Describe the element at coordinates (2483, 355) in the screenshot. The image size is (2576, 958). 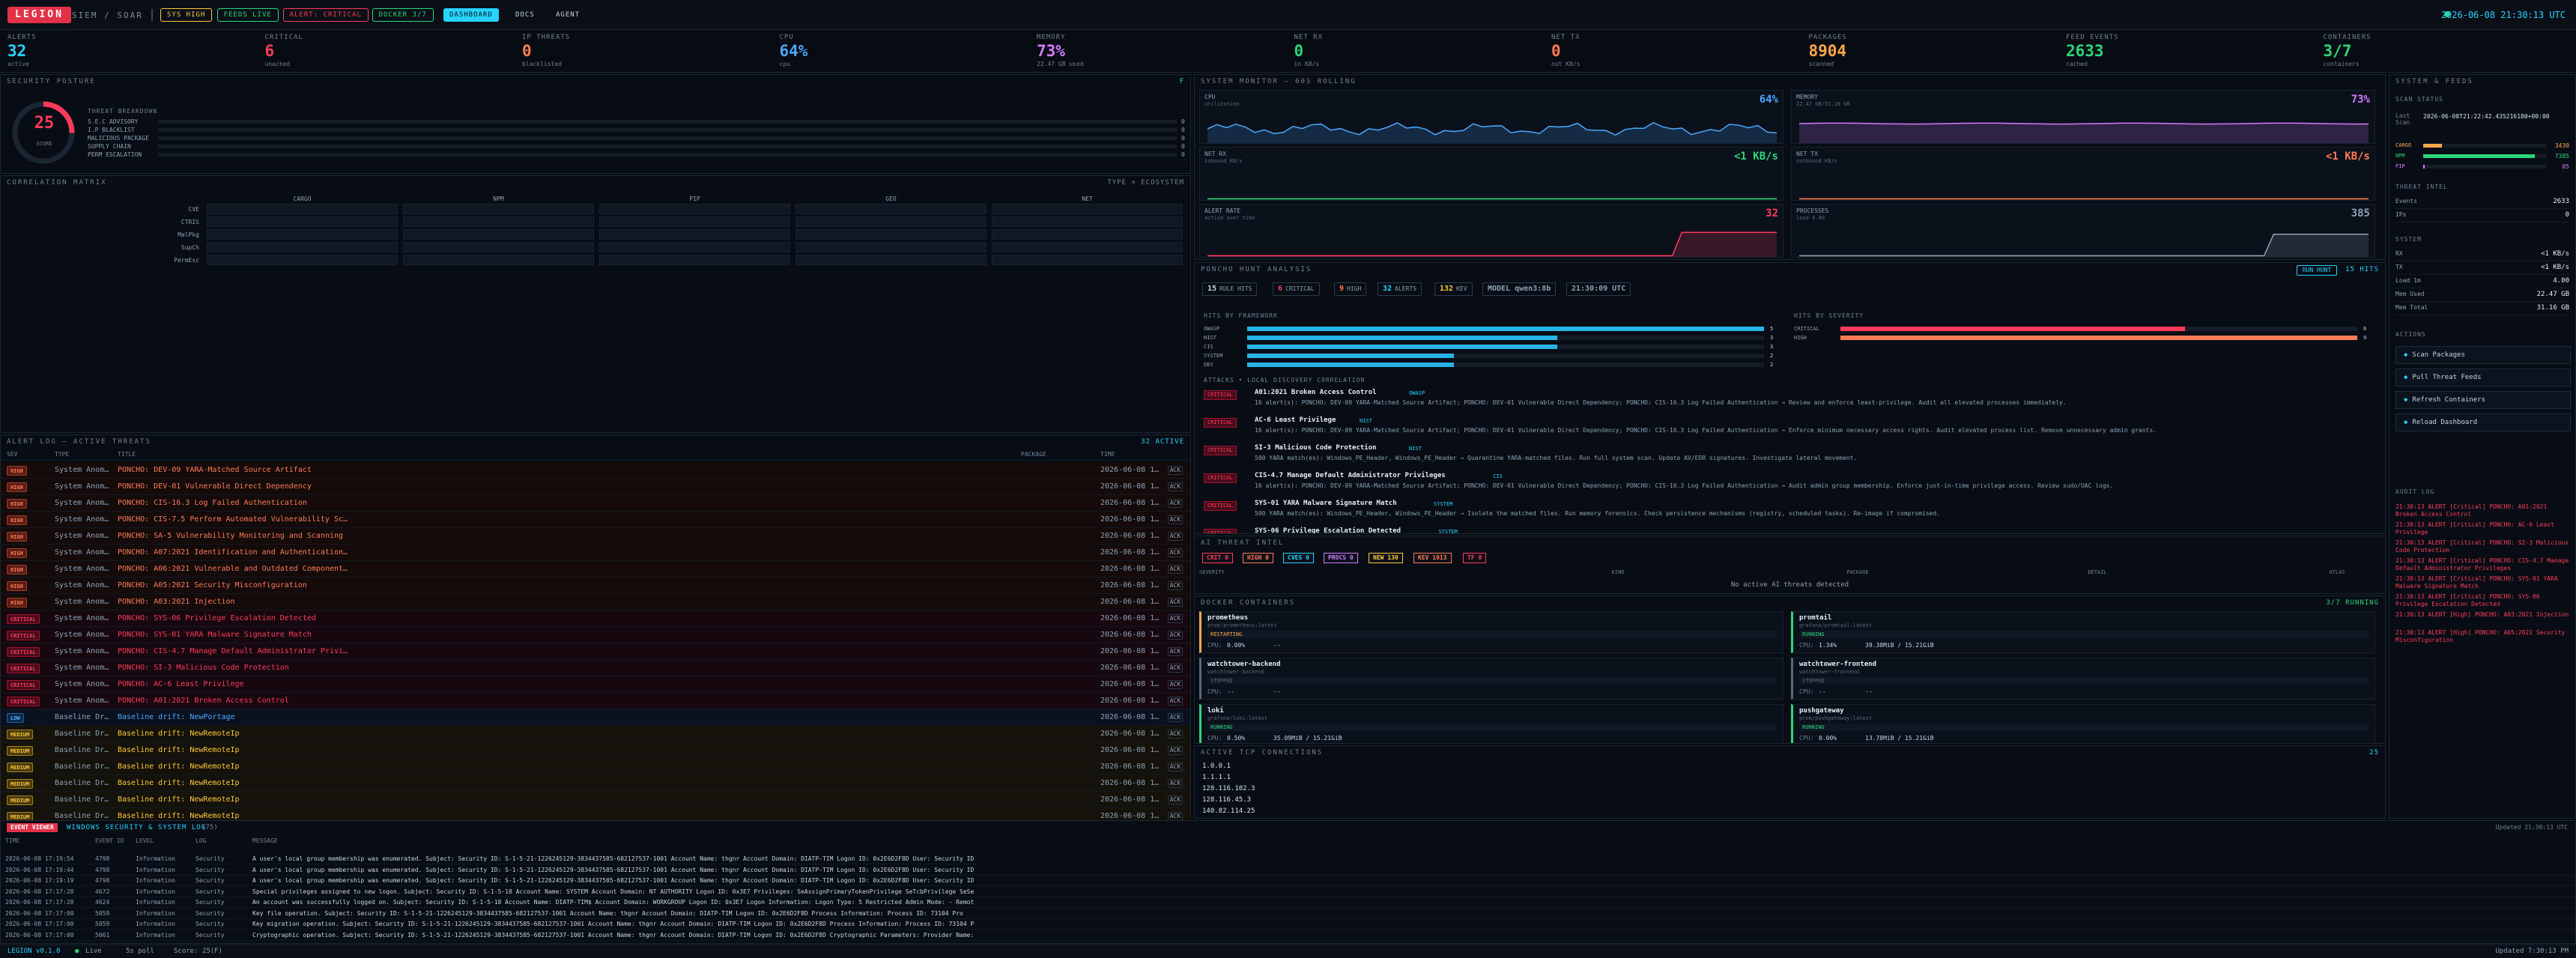
I see `action-button: ◆ Scan Packages` at that location.